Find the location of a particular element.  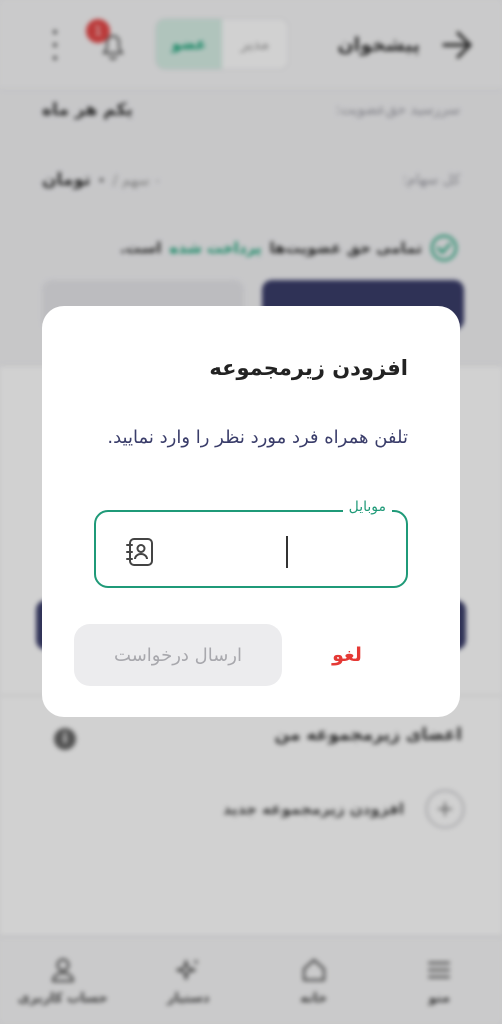

dialog-title: افزودن زیرمجموعه is located at coordinates (308, 368).